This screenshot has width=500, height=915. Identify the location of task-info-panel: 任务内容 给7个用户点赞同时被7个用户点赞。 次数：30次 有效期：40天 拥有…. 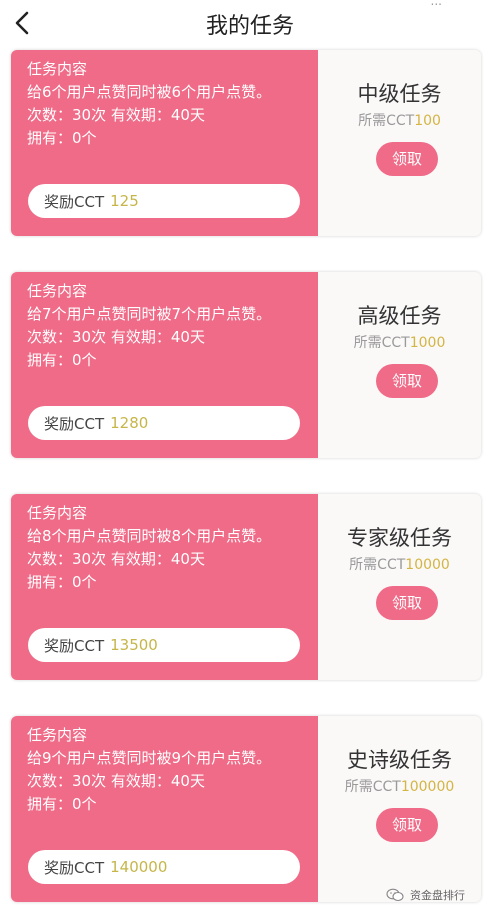
(164, 365).